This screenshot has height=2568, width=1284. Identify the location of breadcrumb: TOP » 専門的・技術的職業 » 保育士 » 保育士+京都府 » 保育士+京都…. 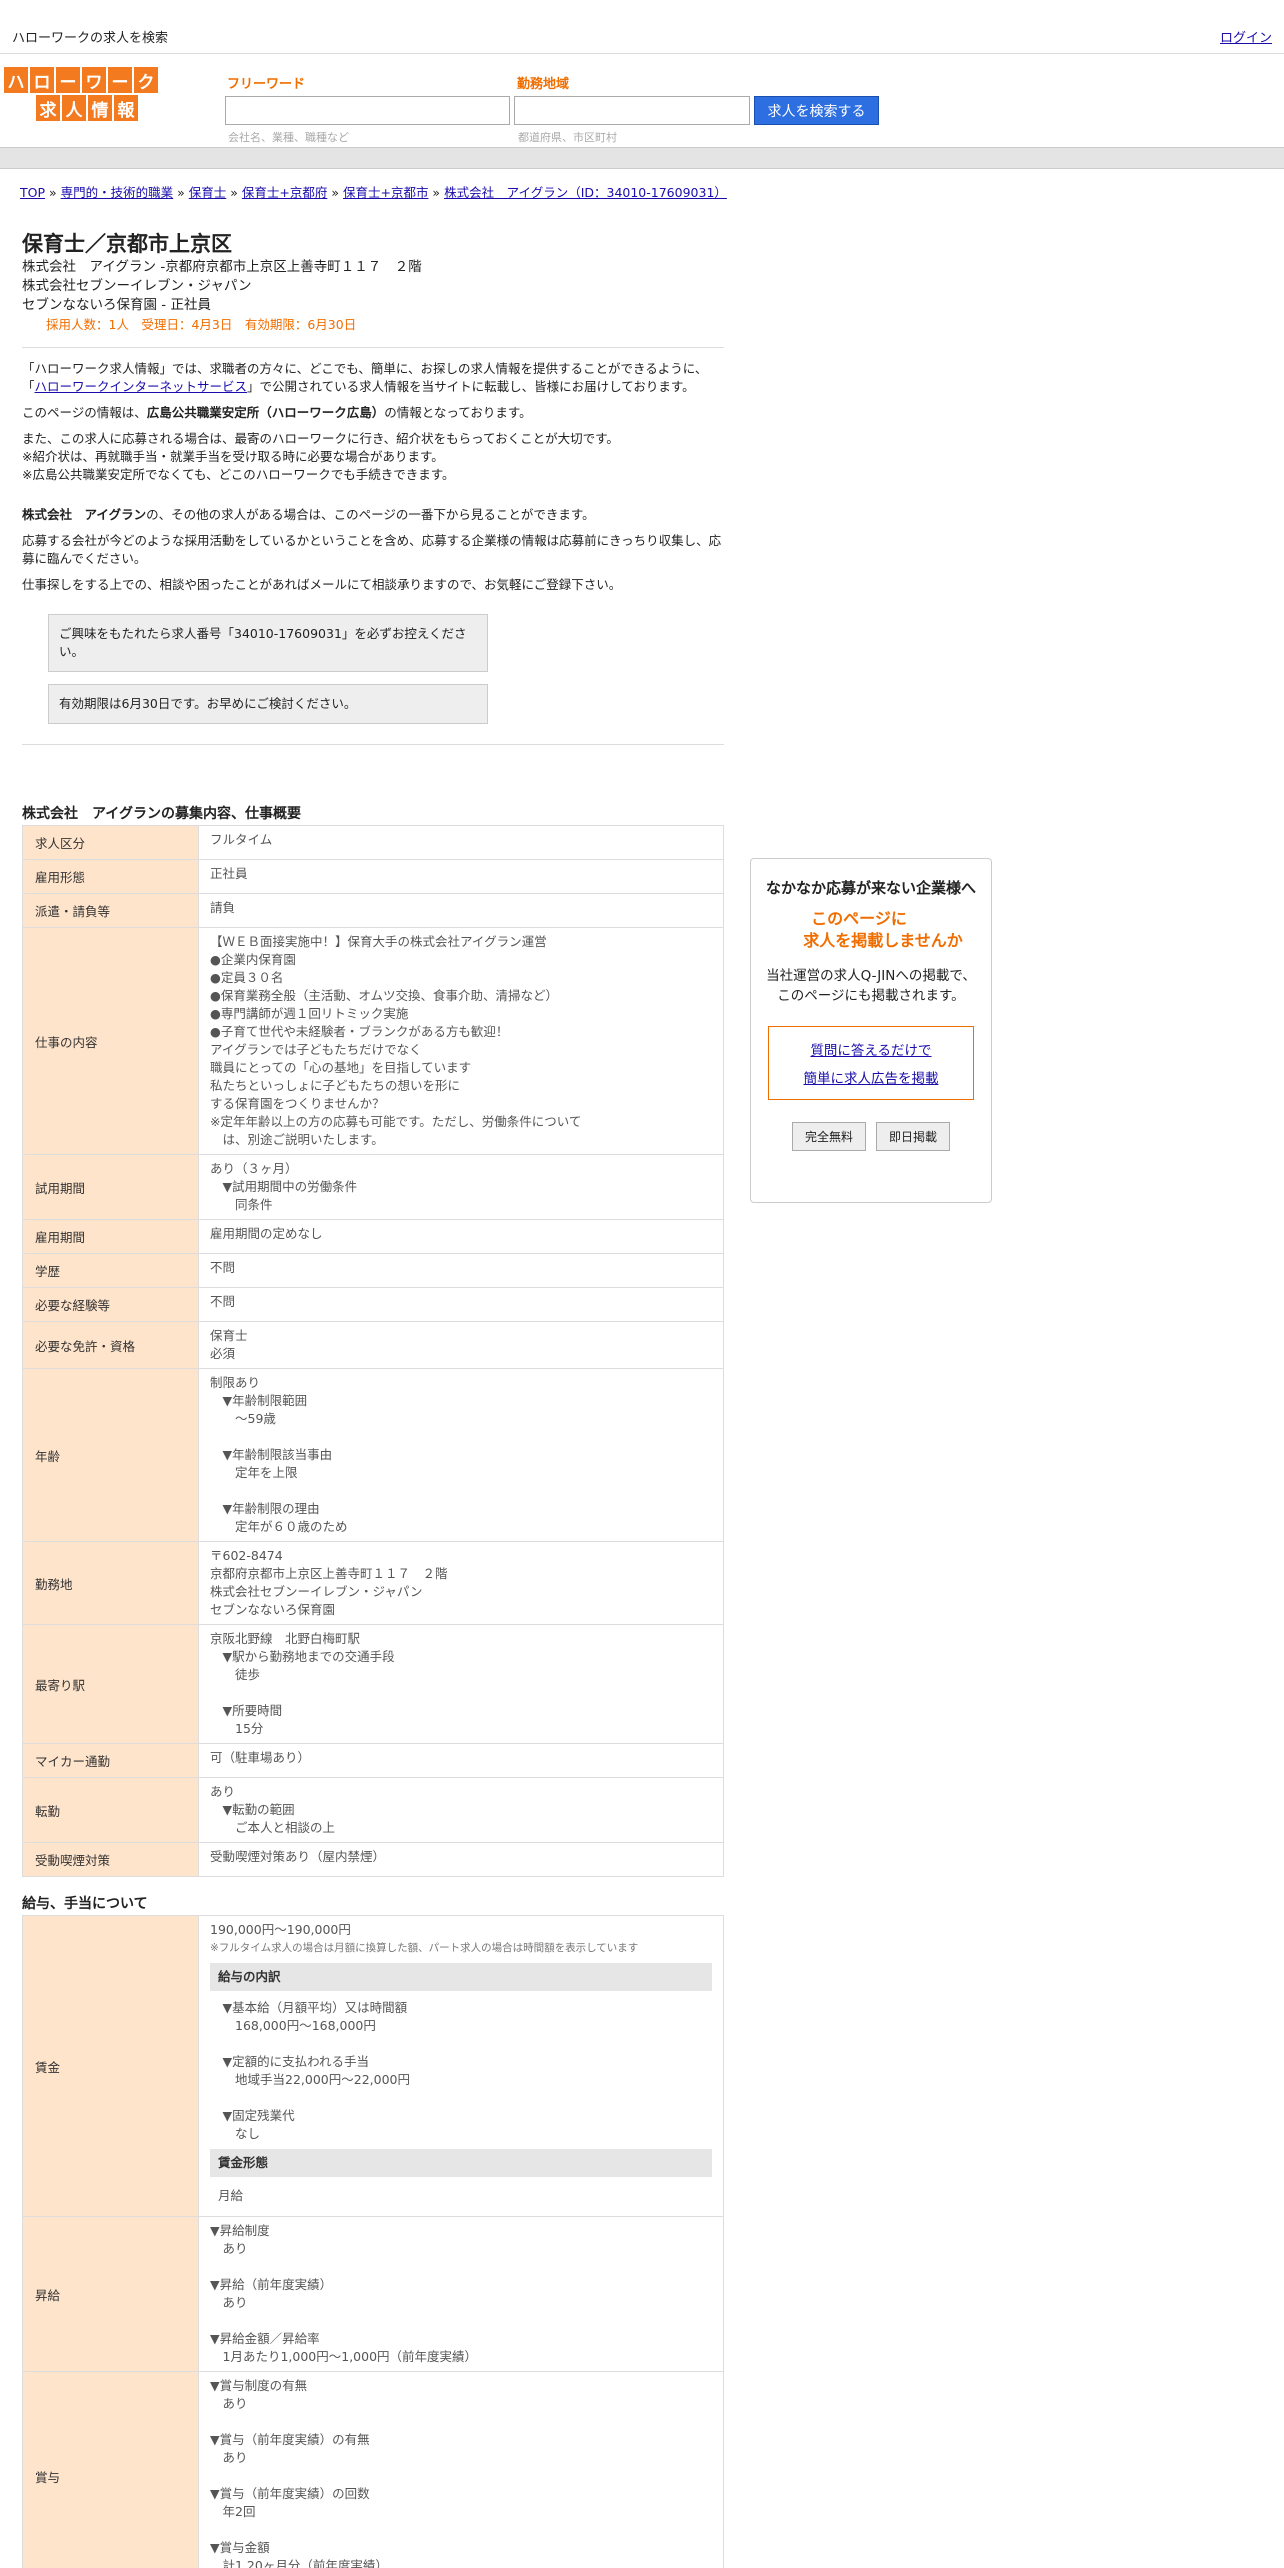
(373, 191).